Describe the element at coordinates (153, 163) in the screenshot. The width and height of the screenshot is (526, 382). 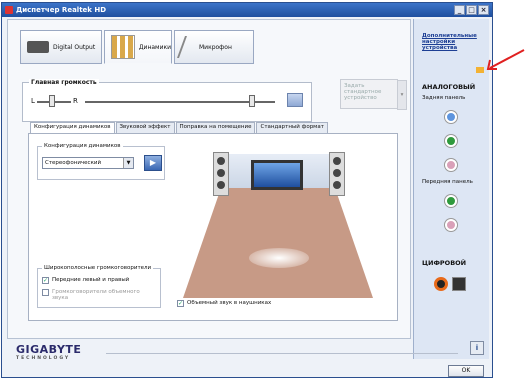
I see `play-test-button: ▶` at that location.